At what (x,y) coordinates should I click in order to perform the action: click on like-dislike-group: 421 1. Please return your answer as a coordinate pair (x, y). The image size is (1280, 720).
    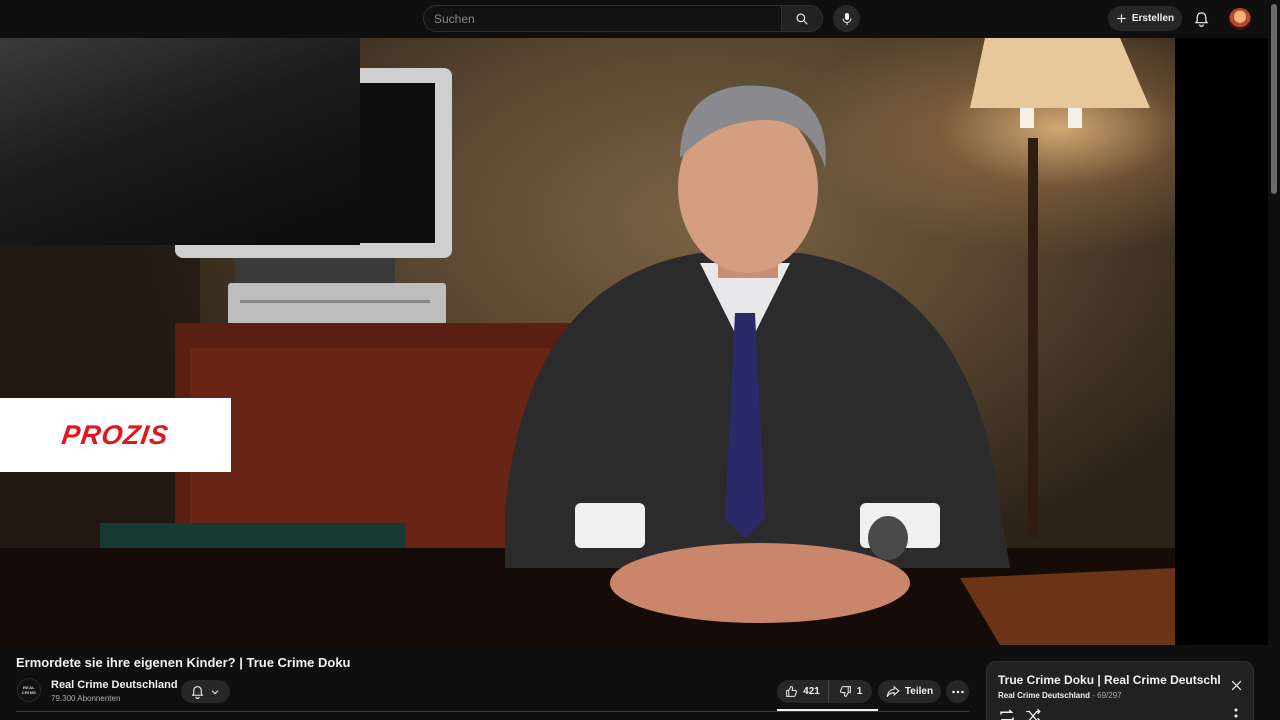
    Looking at the image, I should click on (824, 691).